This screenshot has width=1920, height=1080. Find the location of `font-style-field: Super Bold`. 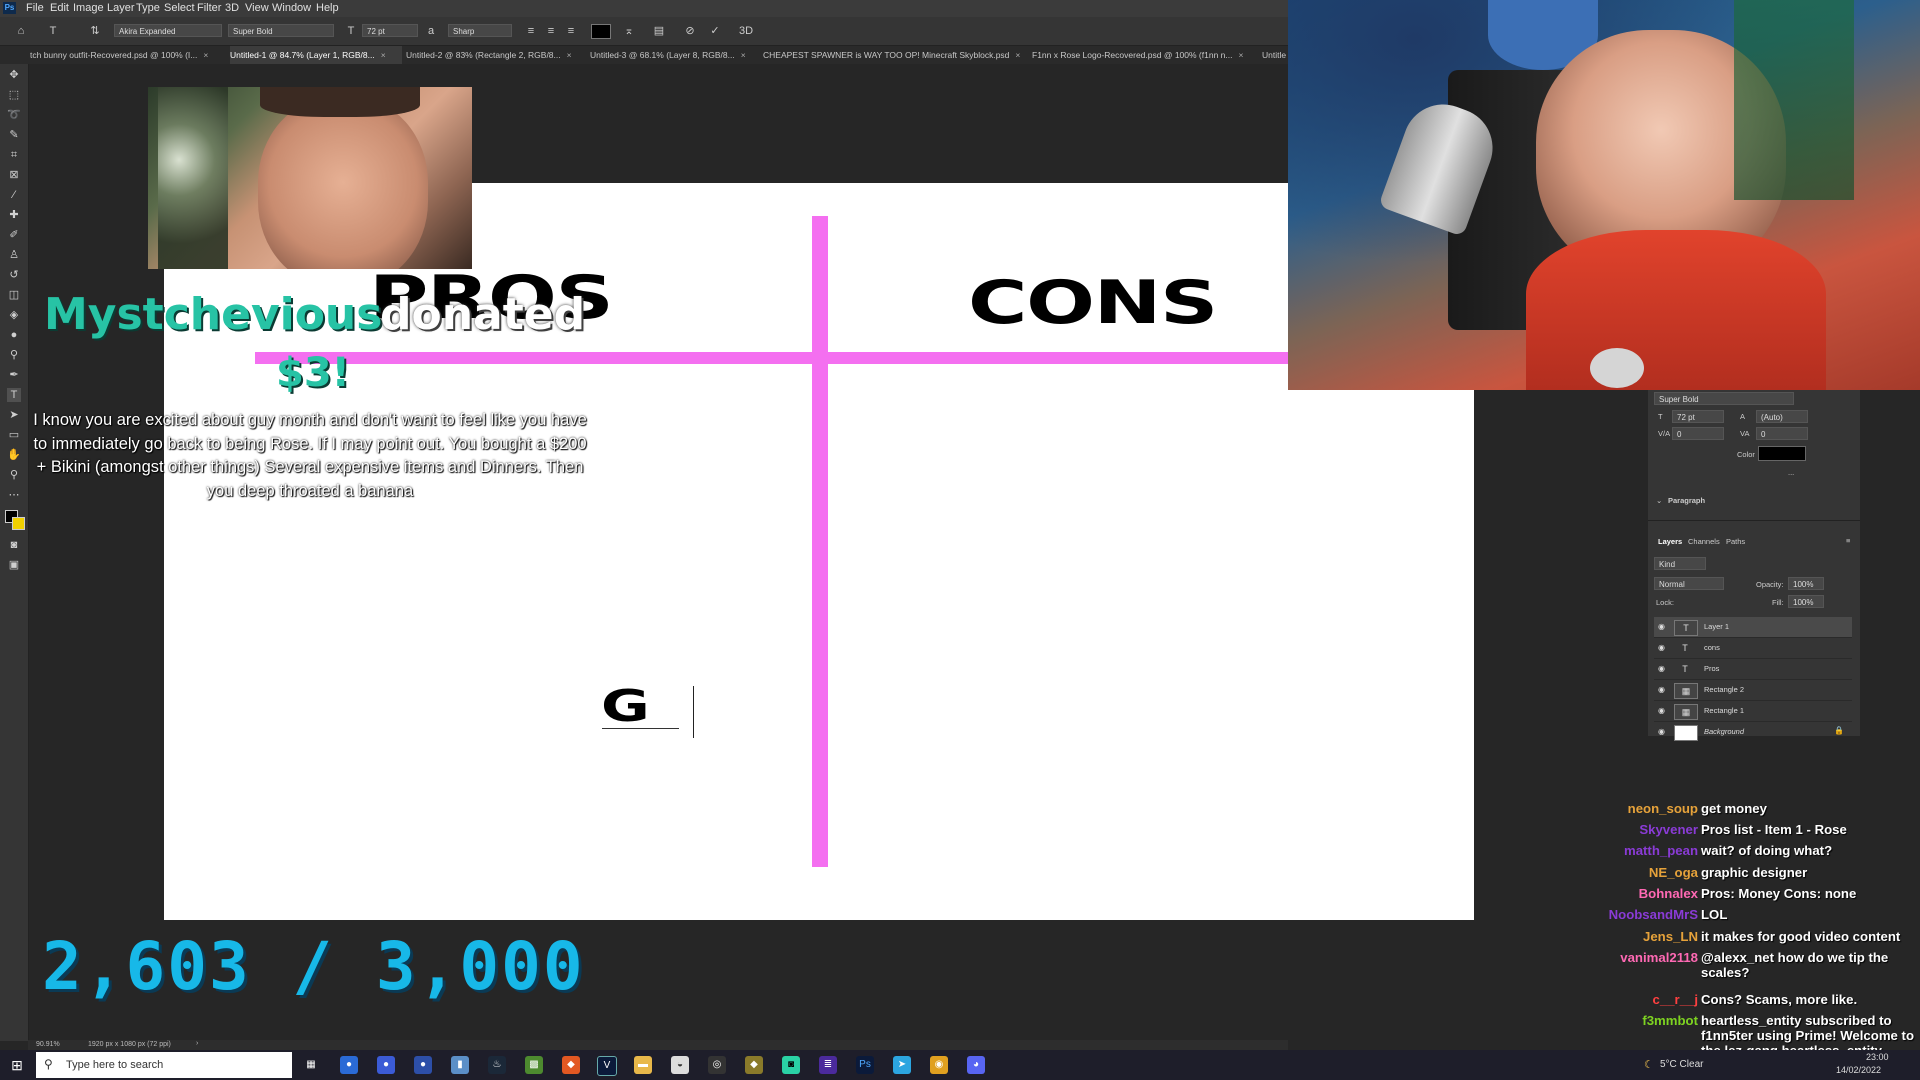

font-style-field: Super Bold is located at coordinates (1724, 398).